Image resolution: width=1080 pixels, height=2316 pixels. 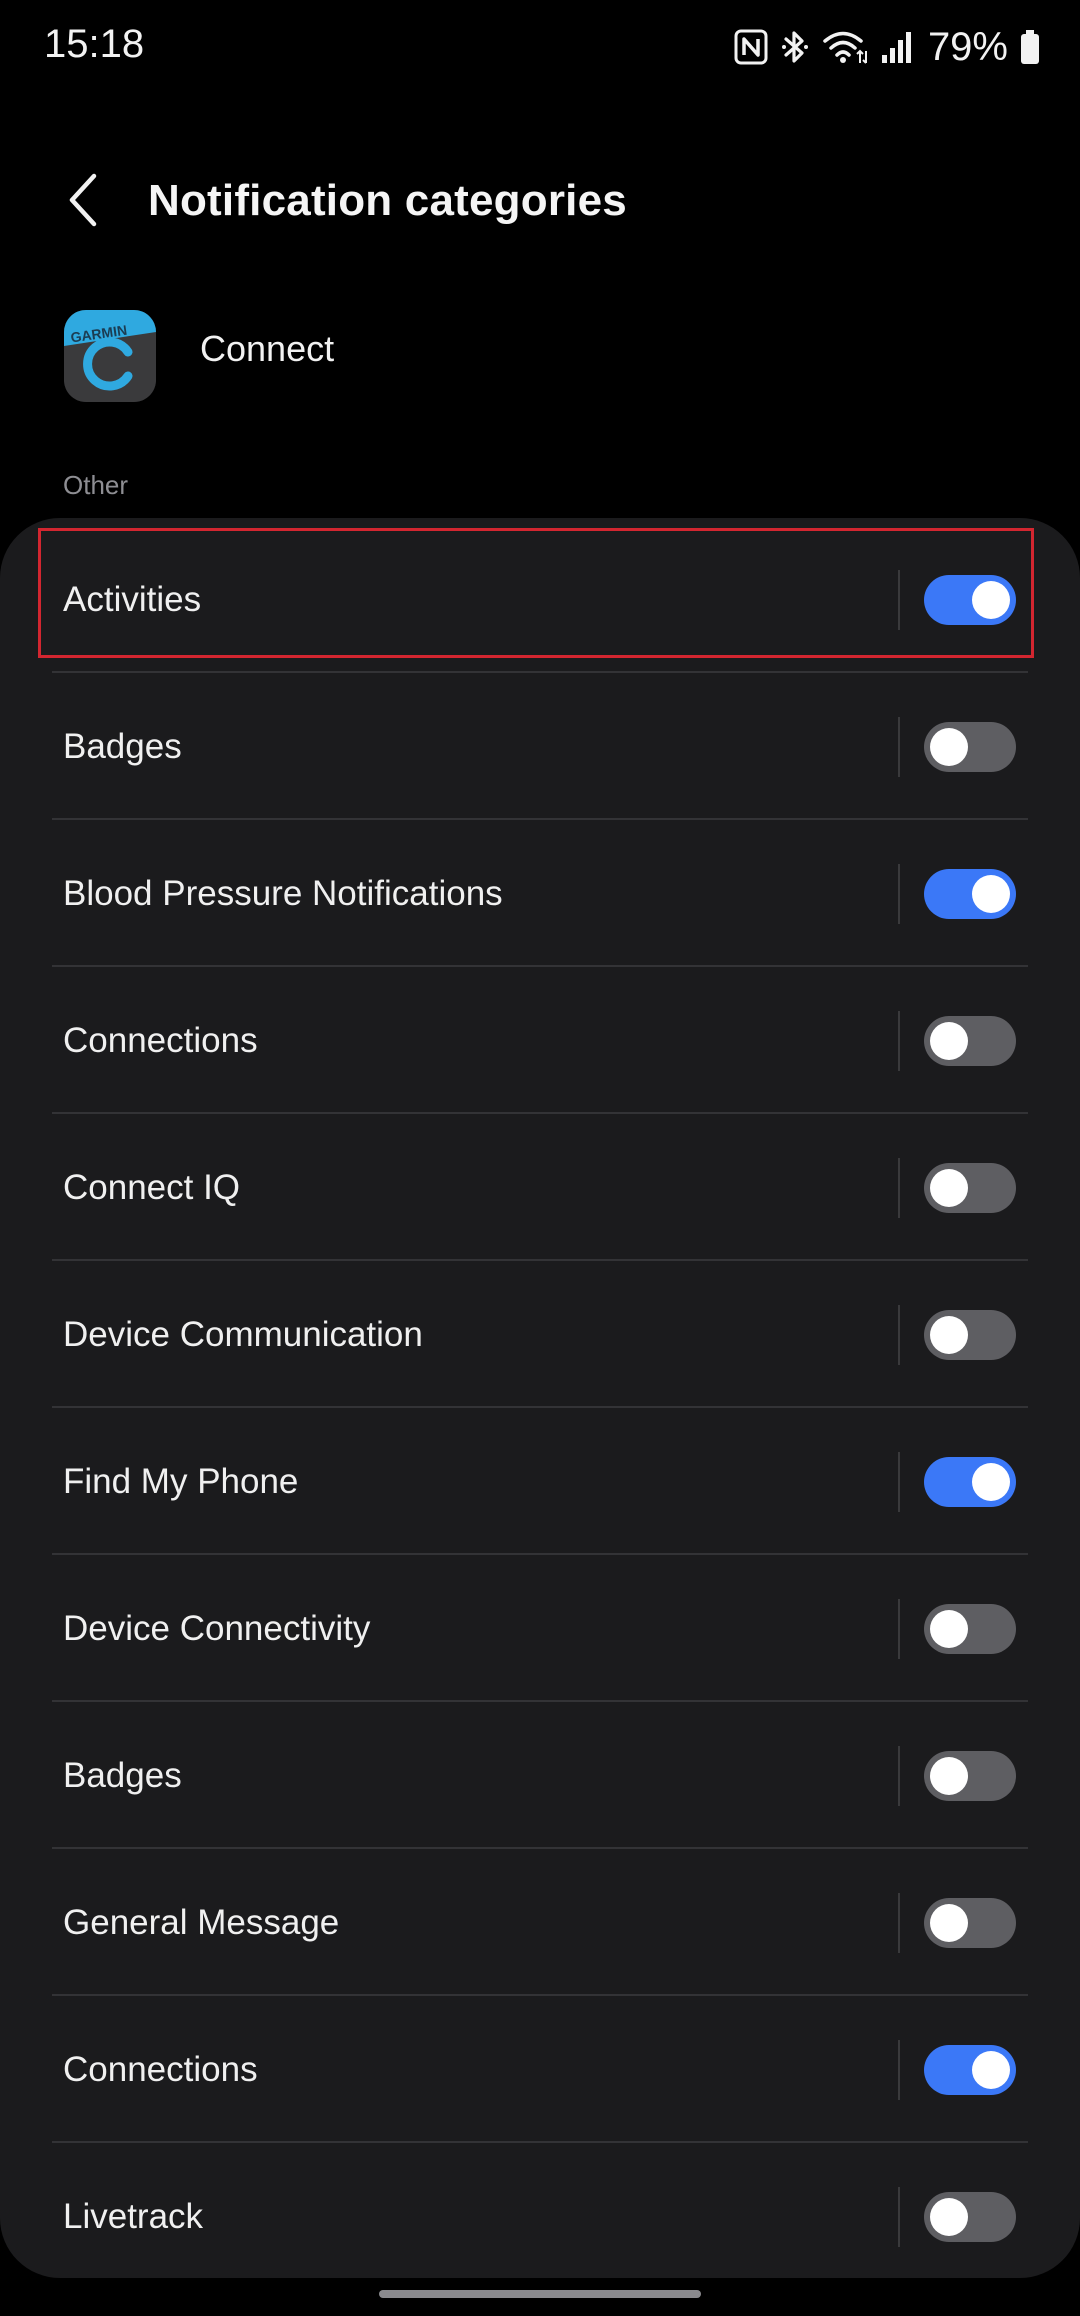 I want to click on category-label: Blood Pressure Notifications, so click(x=283, y=893).